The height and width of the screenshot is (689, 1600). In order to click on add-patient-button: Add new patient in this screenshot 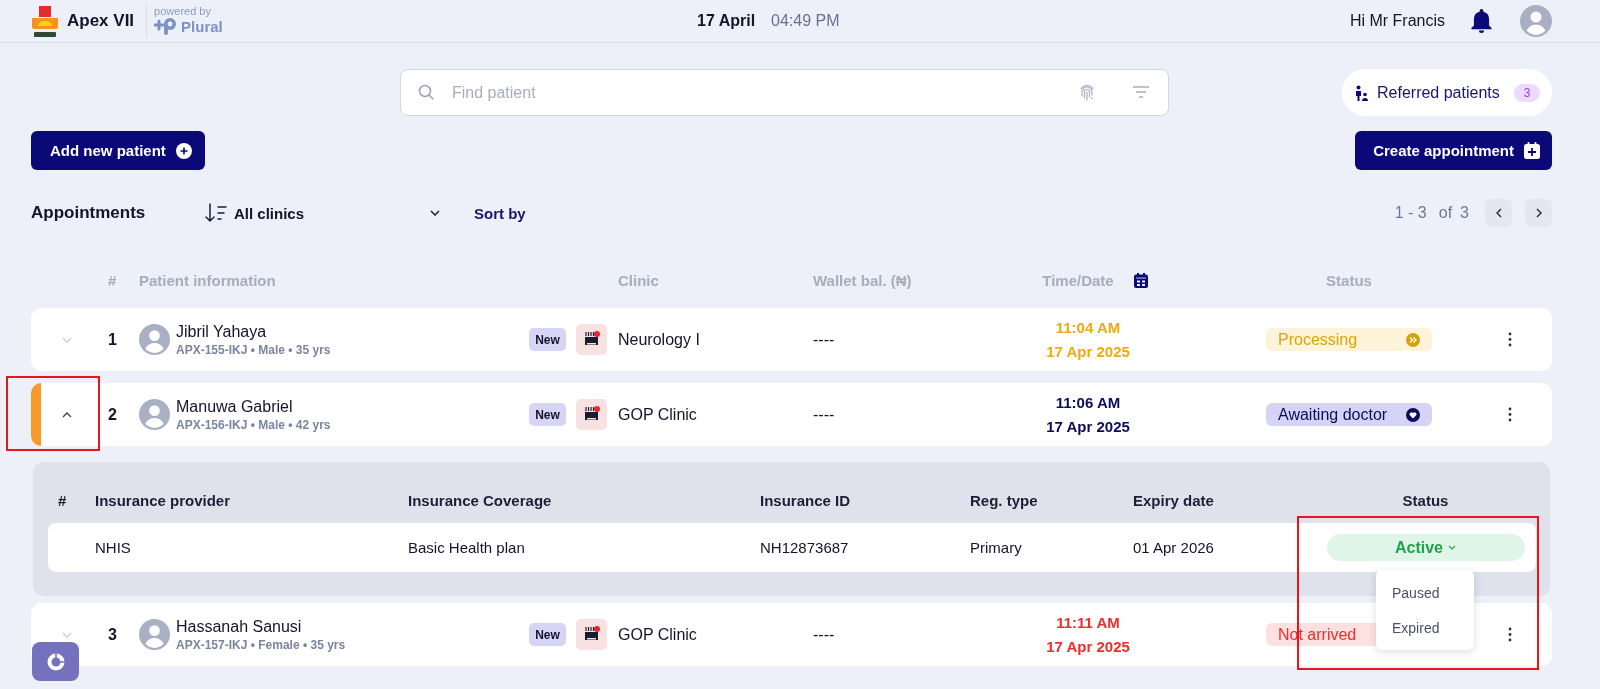, I will do `click(118, 150)`.